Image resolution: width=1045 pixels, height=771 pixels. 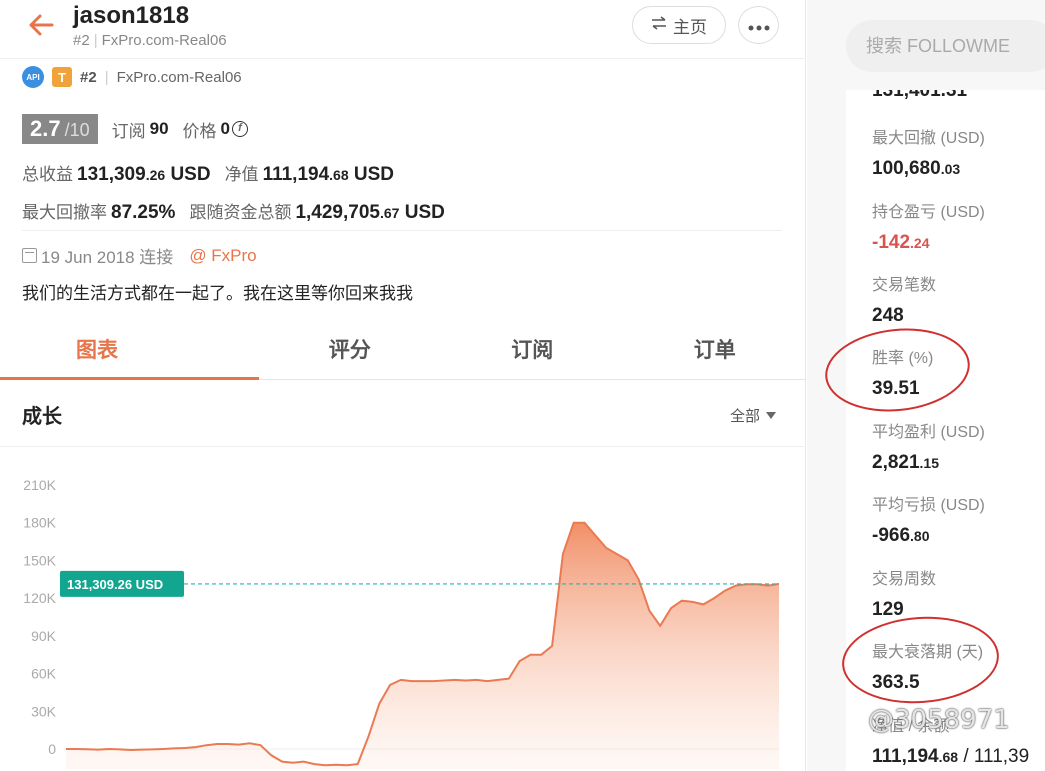 I want to click on score-badge: 2.7/10, so click(x=60, y=129).